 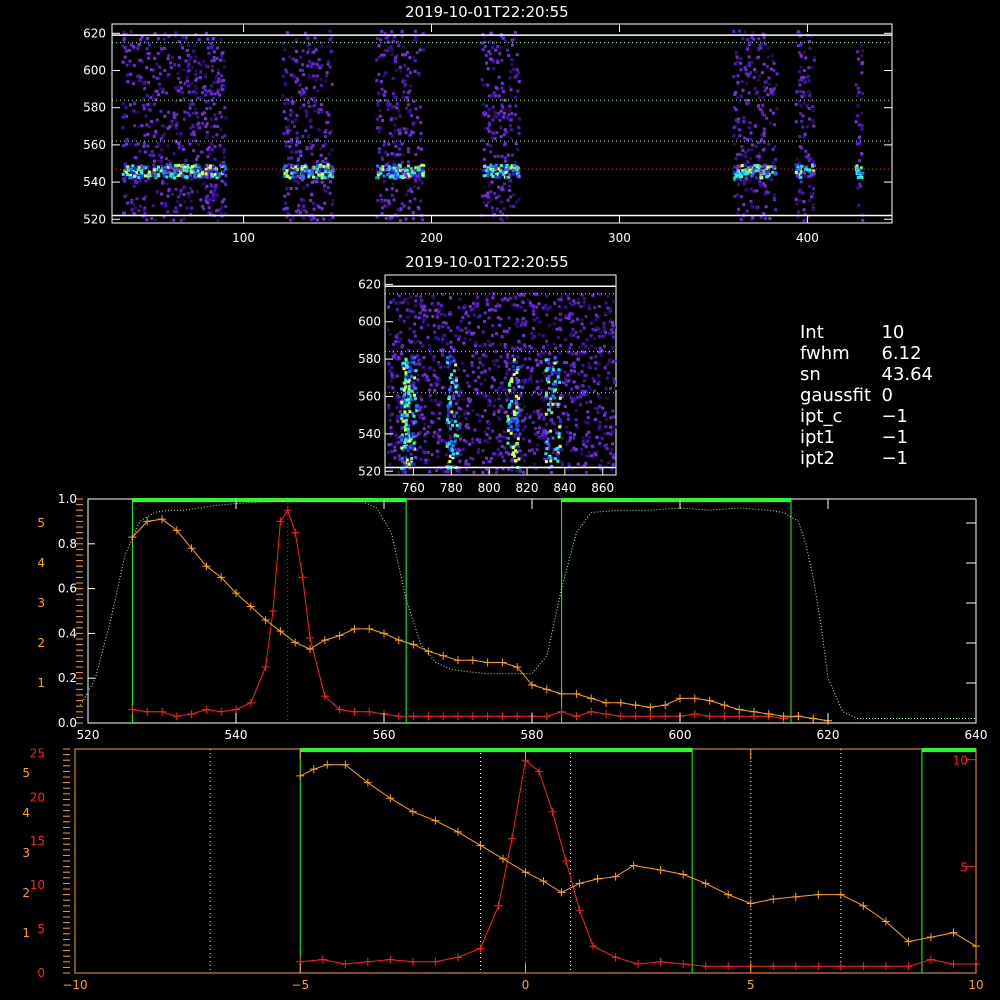 I want to click on top-image-title: 2019-10-01T22:20:55, so click(x=487, y=12).